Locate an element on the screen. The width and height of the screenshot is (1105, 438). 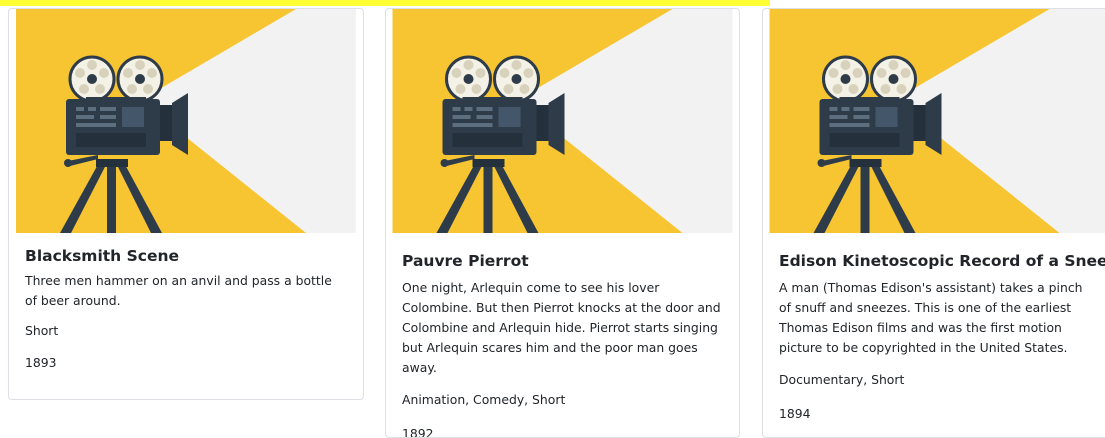
movie-genres: Documentary, Short is located at coordinates (842, 379).